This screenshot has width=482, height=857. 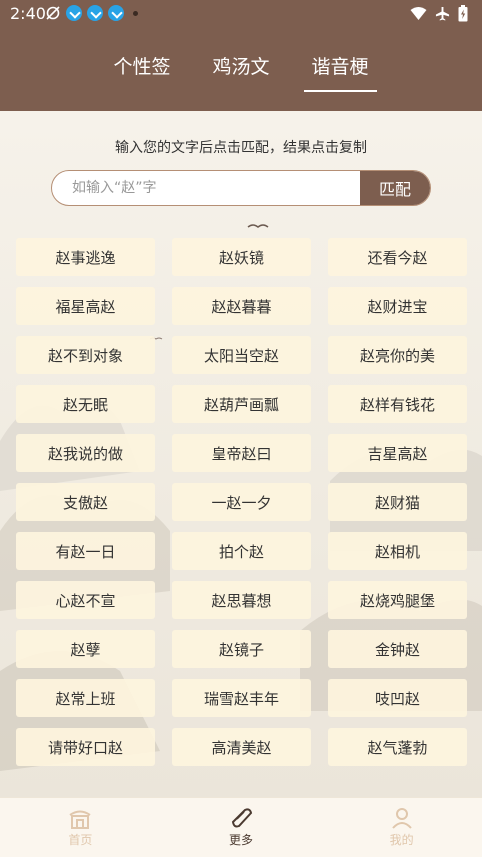 I want to click on result-item: 金钟赵, so click(x=397, y=649).